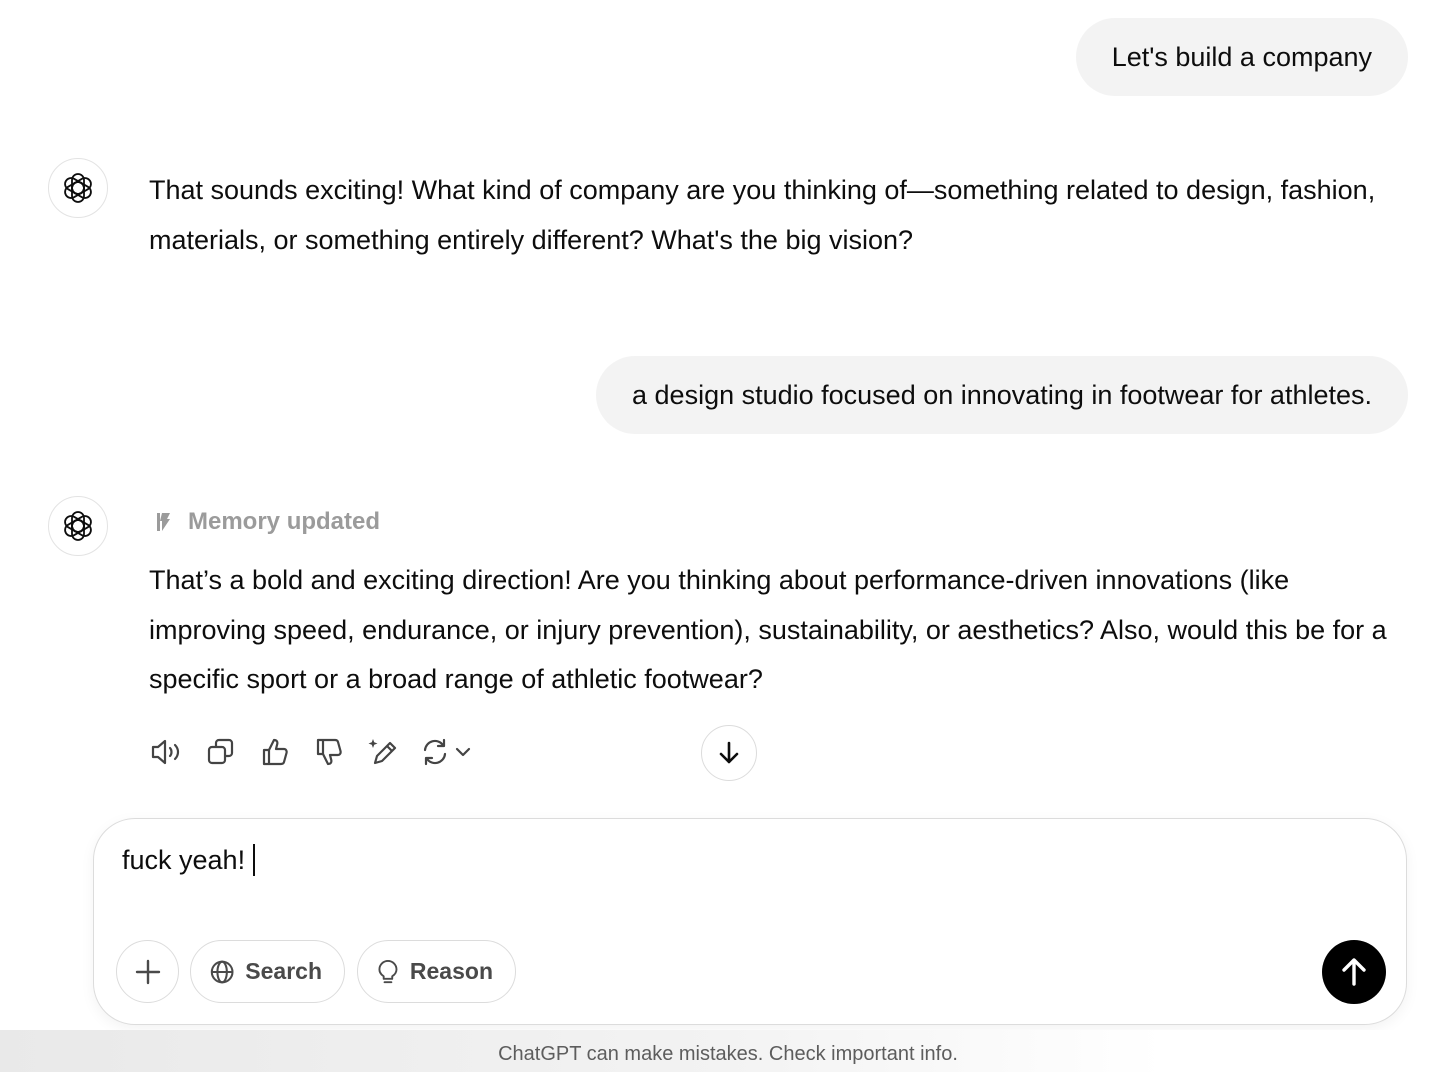  I want to click on reason-button: Reason, so click(436, 971).